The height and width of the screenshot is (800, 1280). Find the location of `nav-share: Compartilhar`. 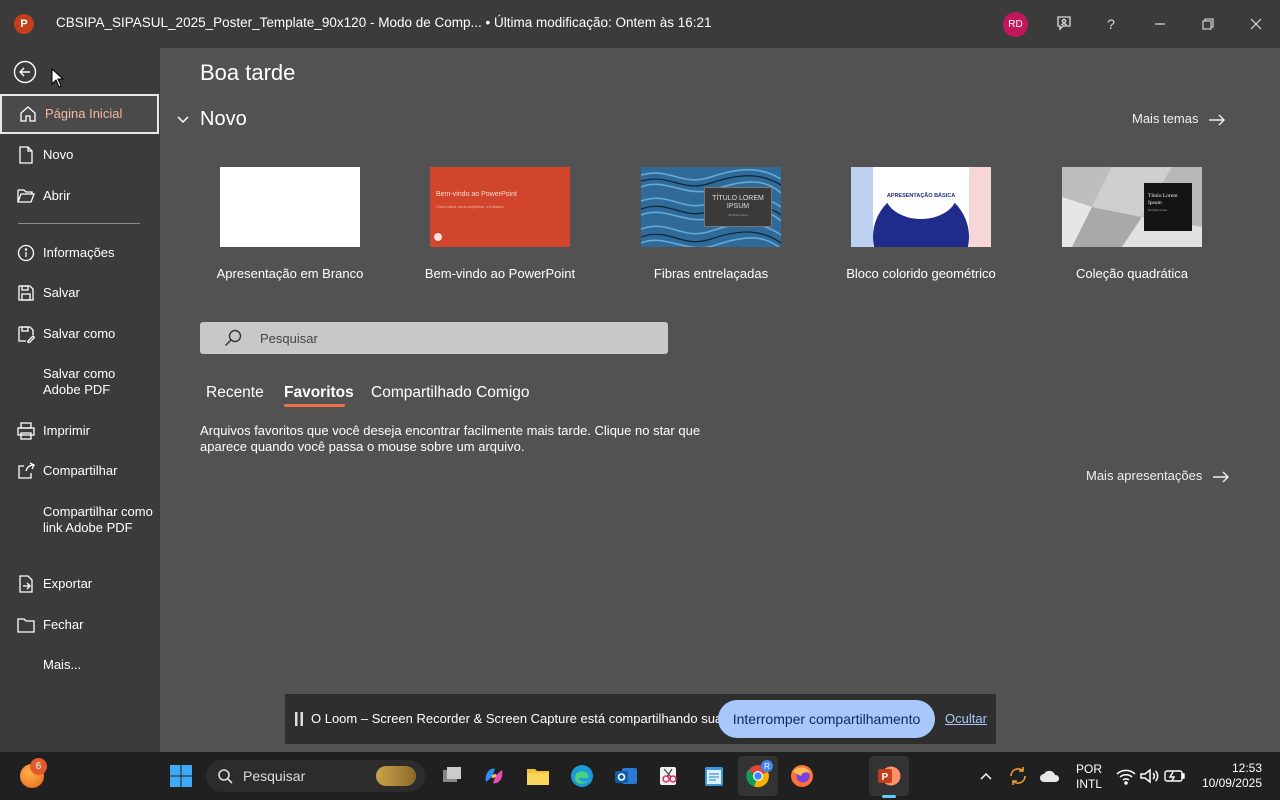

nav-share: Compartilhar is located at coordinates (80, 472).